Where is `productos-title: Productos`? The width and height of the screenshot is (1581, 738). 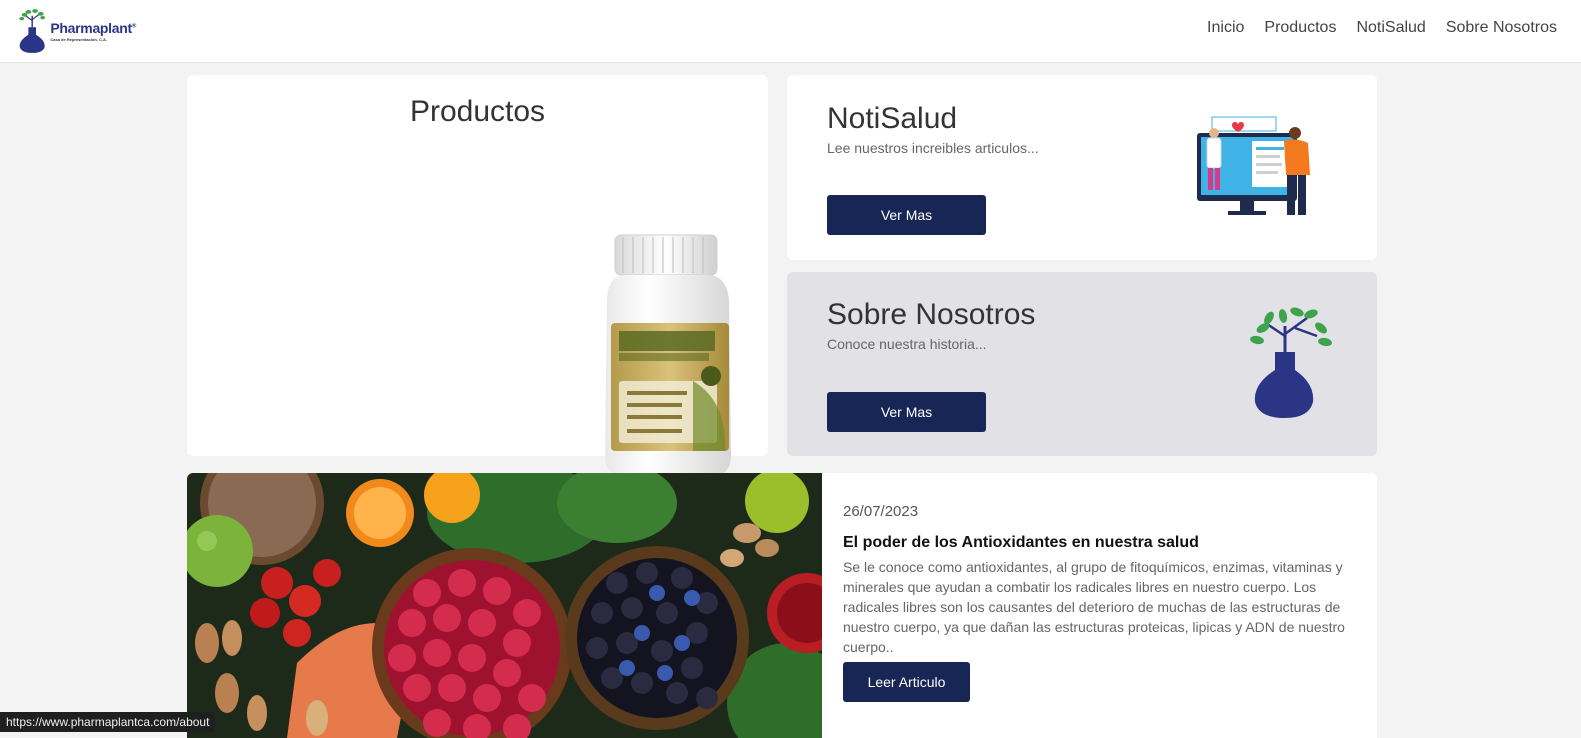 productos-title: Productos is located at coordinates (477, 111).